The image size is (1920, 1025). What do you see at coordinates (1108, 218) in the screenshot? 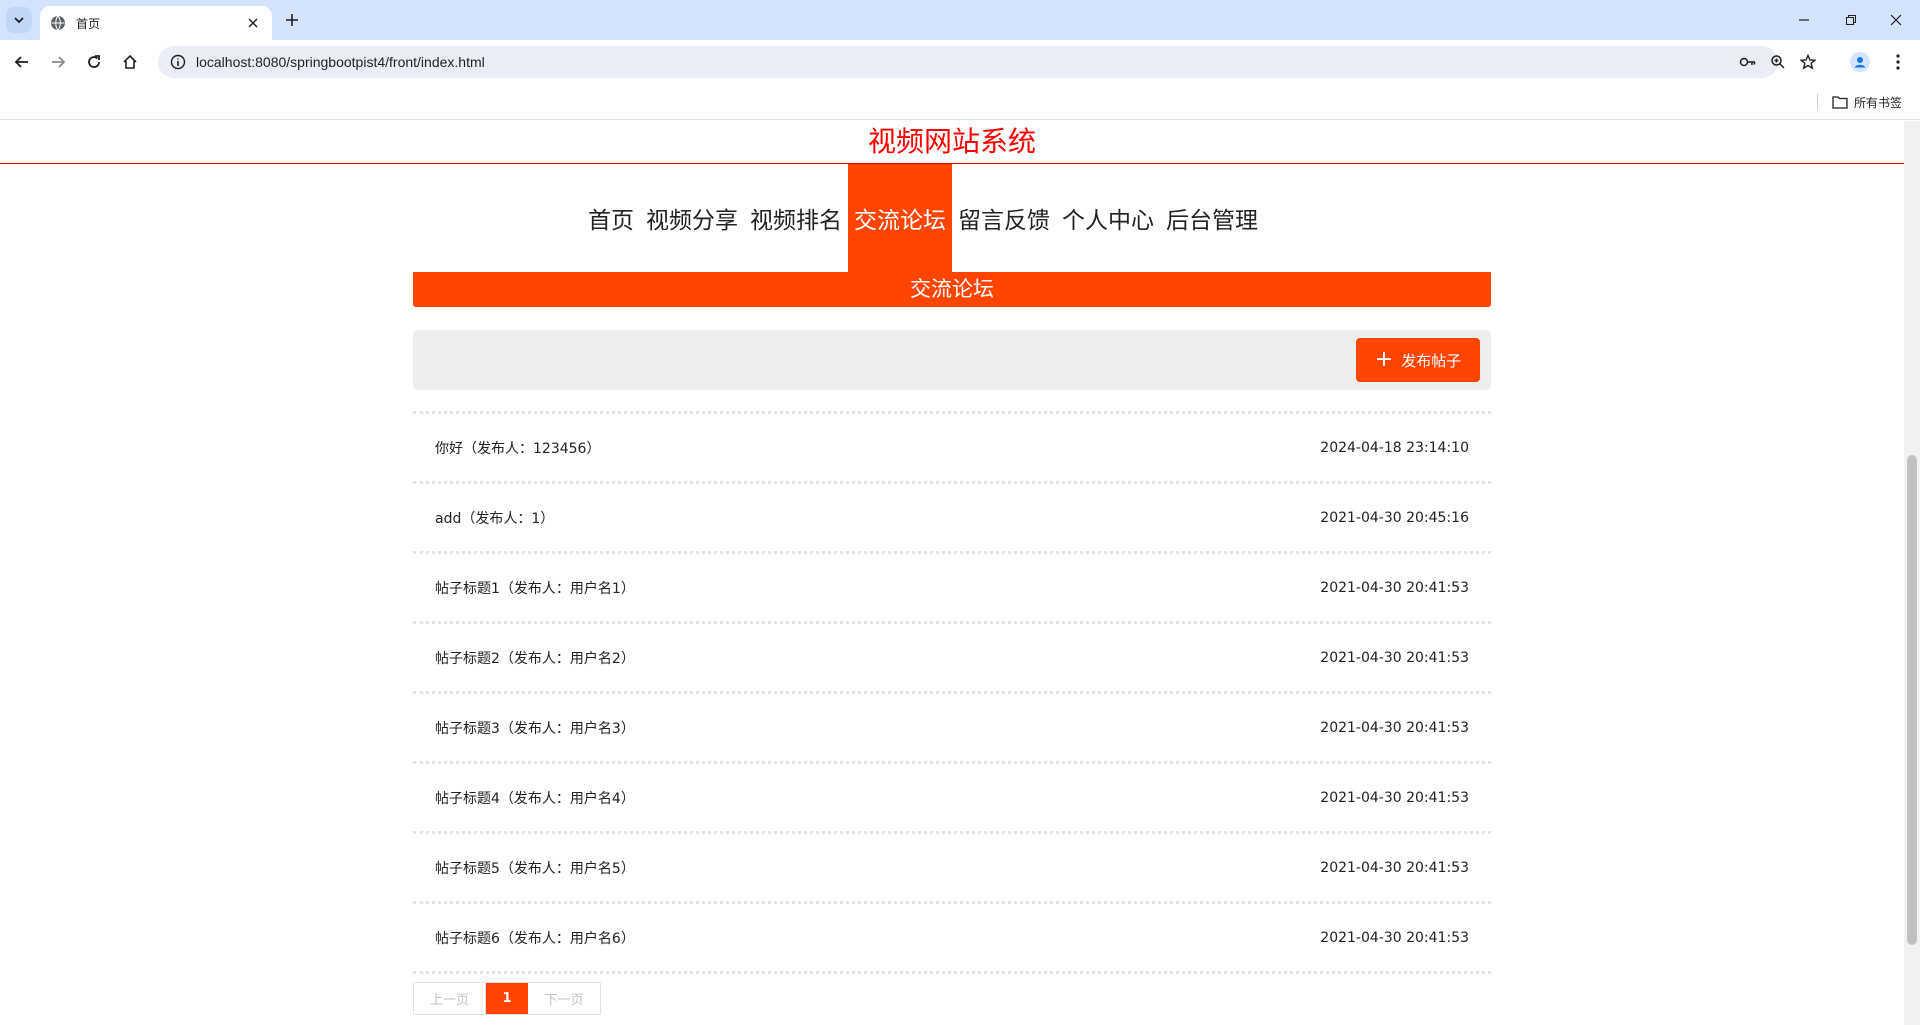
I see `nav-item-profile: 个人中心` at bounding box center [1108, 218].